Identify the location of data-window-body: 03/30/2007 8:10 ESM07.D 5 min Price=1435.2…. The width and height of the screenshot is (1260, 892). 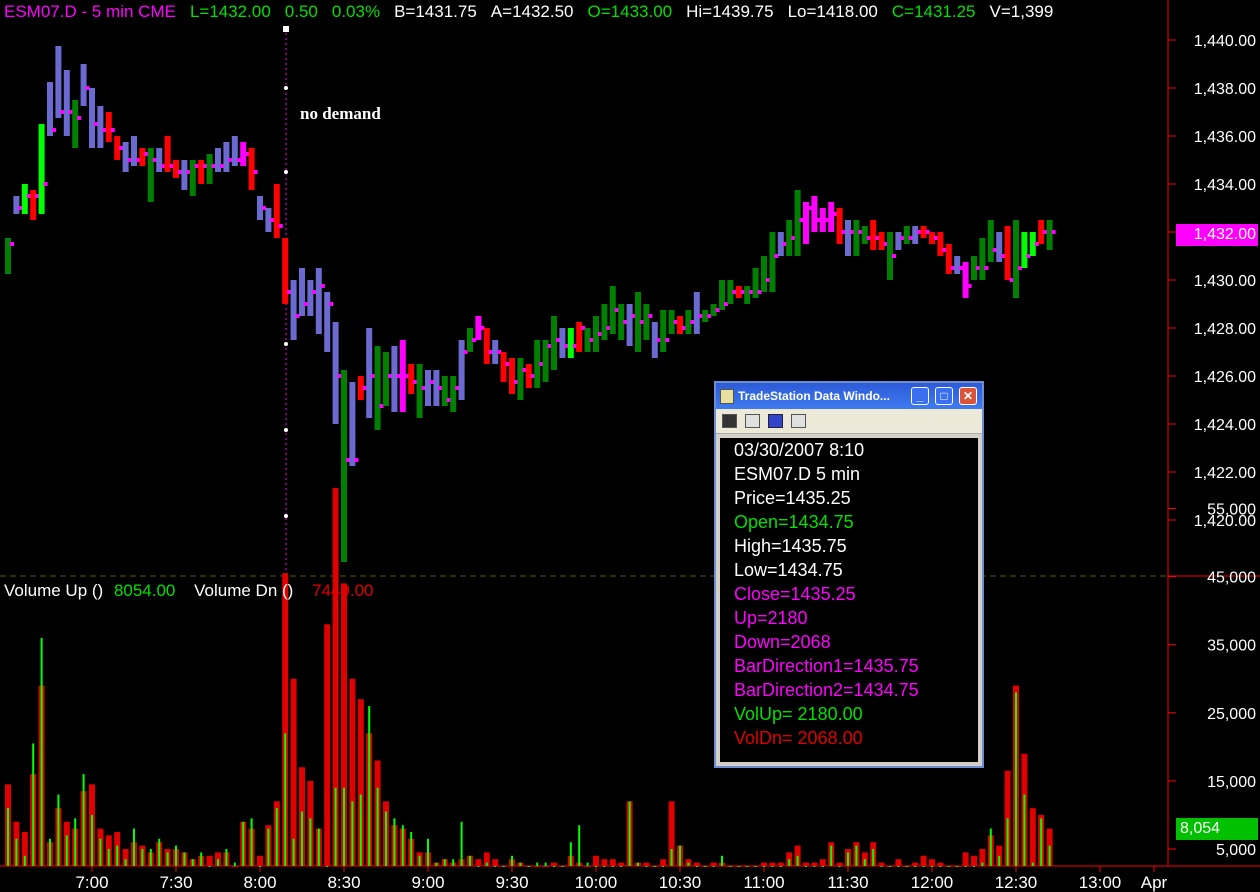
(849, 600).